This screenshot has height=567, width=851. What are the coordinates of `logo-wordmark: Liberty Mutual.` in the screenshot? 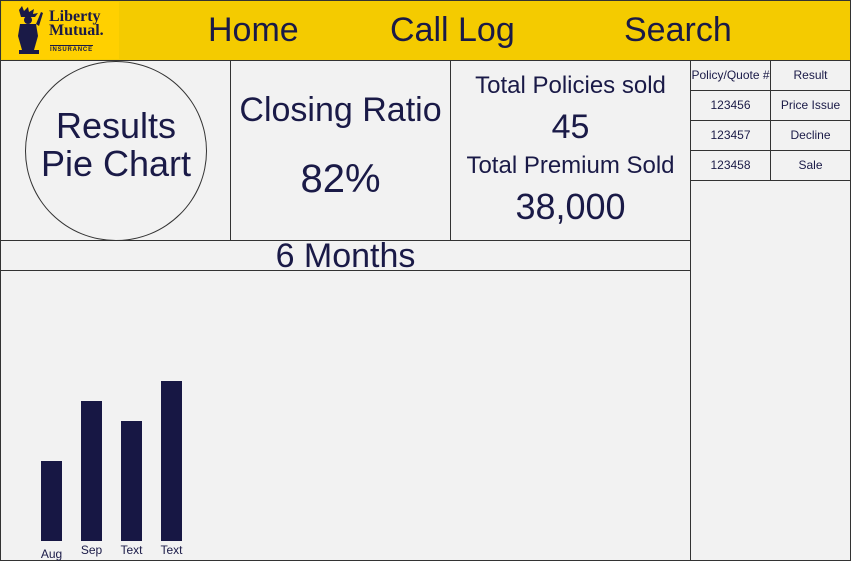 It's located at (76, 23).